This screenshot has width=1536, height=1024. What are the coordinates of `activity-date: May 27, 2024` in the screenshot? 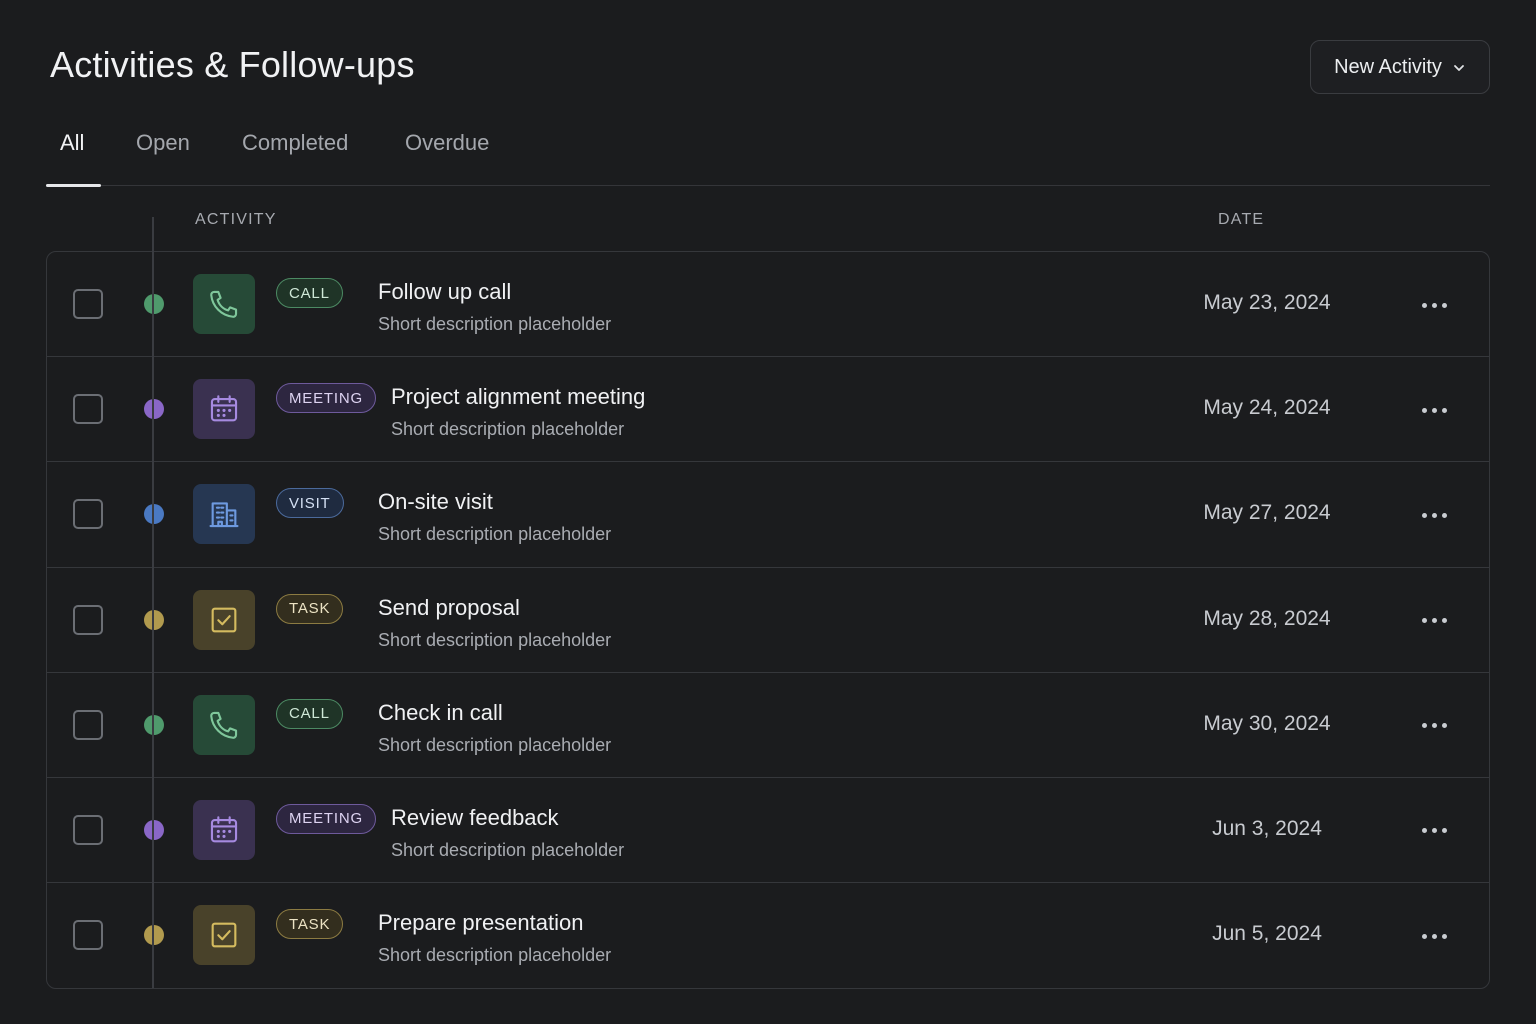 It's located at (1267, 513).